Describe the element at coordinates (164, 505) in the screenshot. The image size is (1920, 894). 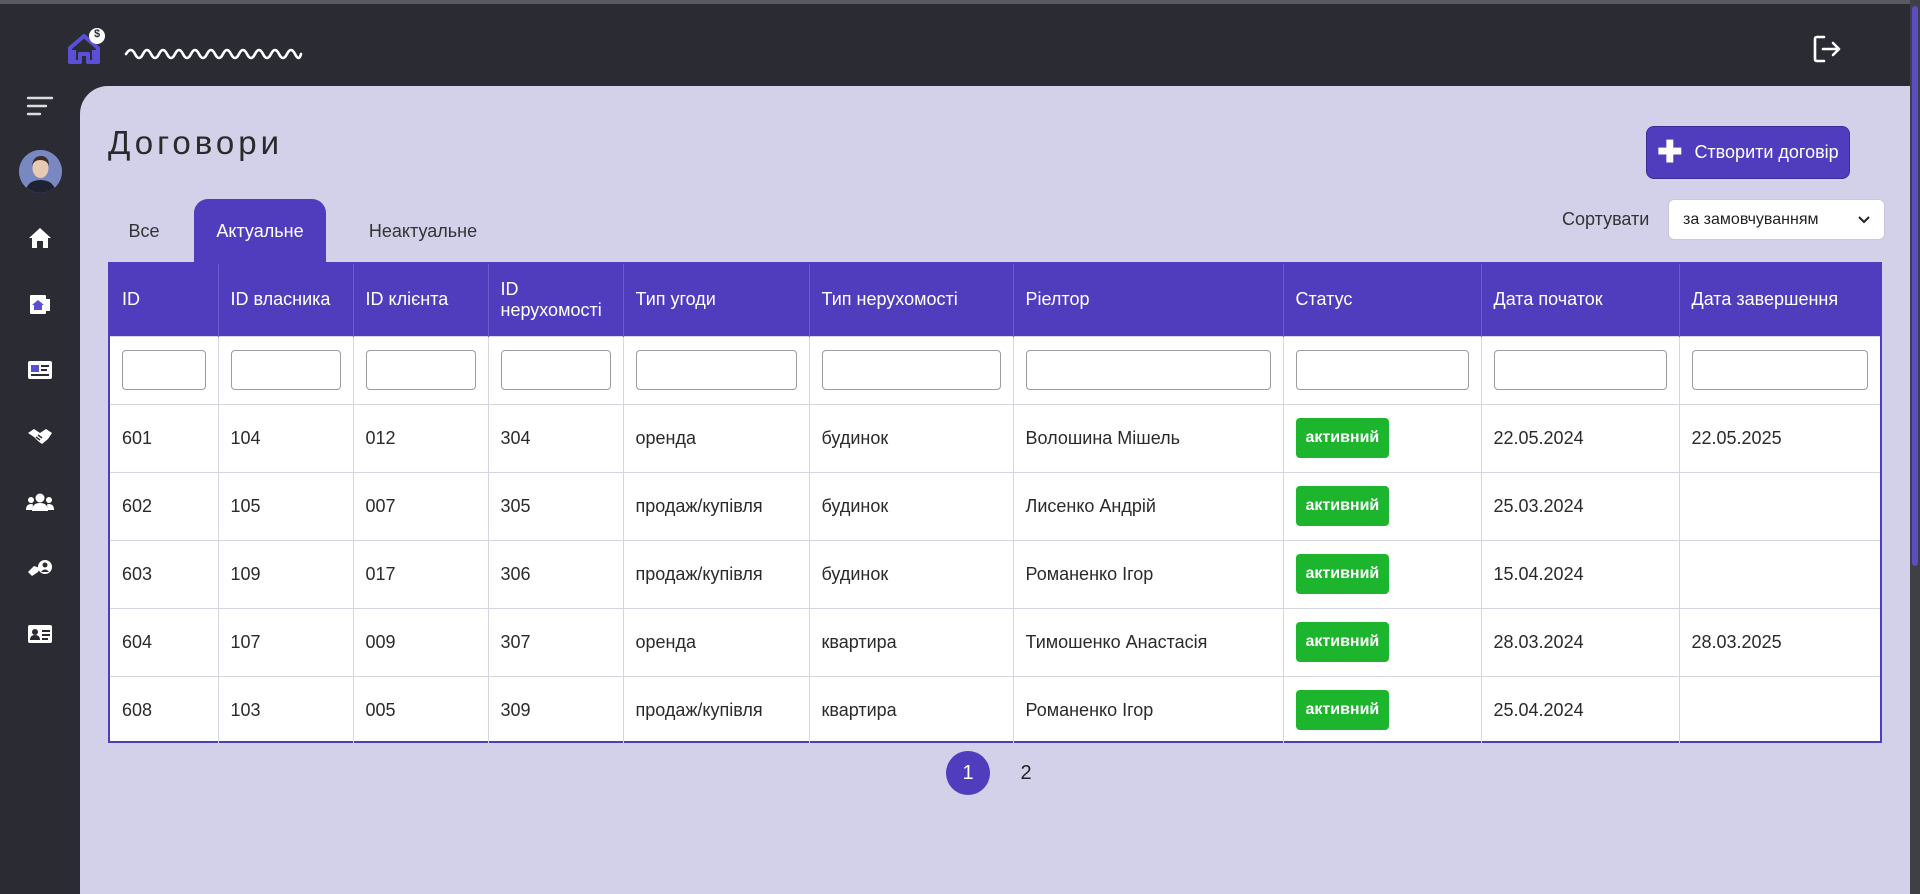
I see `cell-id: 602` at that location.